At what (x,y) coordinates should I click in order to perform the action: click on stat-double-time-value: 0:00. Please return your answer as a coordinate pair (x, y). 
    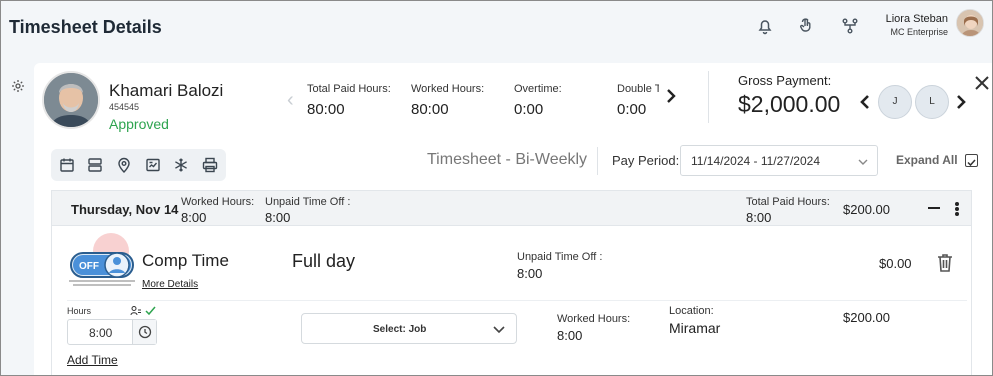
    Looking at the image, I should click on (632, 109).